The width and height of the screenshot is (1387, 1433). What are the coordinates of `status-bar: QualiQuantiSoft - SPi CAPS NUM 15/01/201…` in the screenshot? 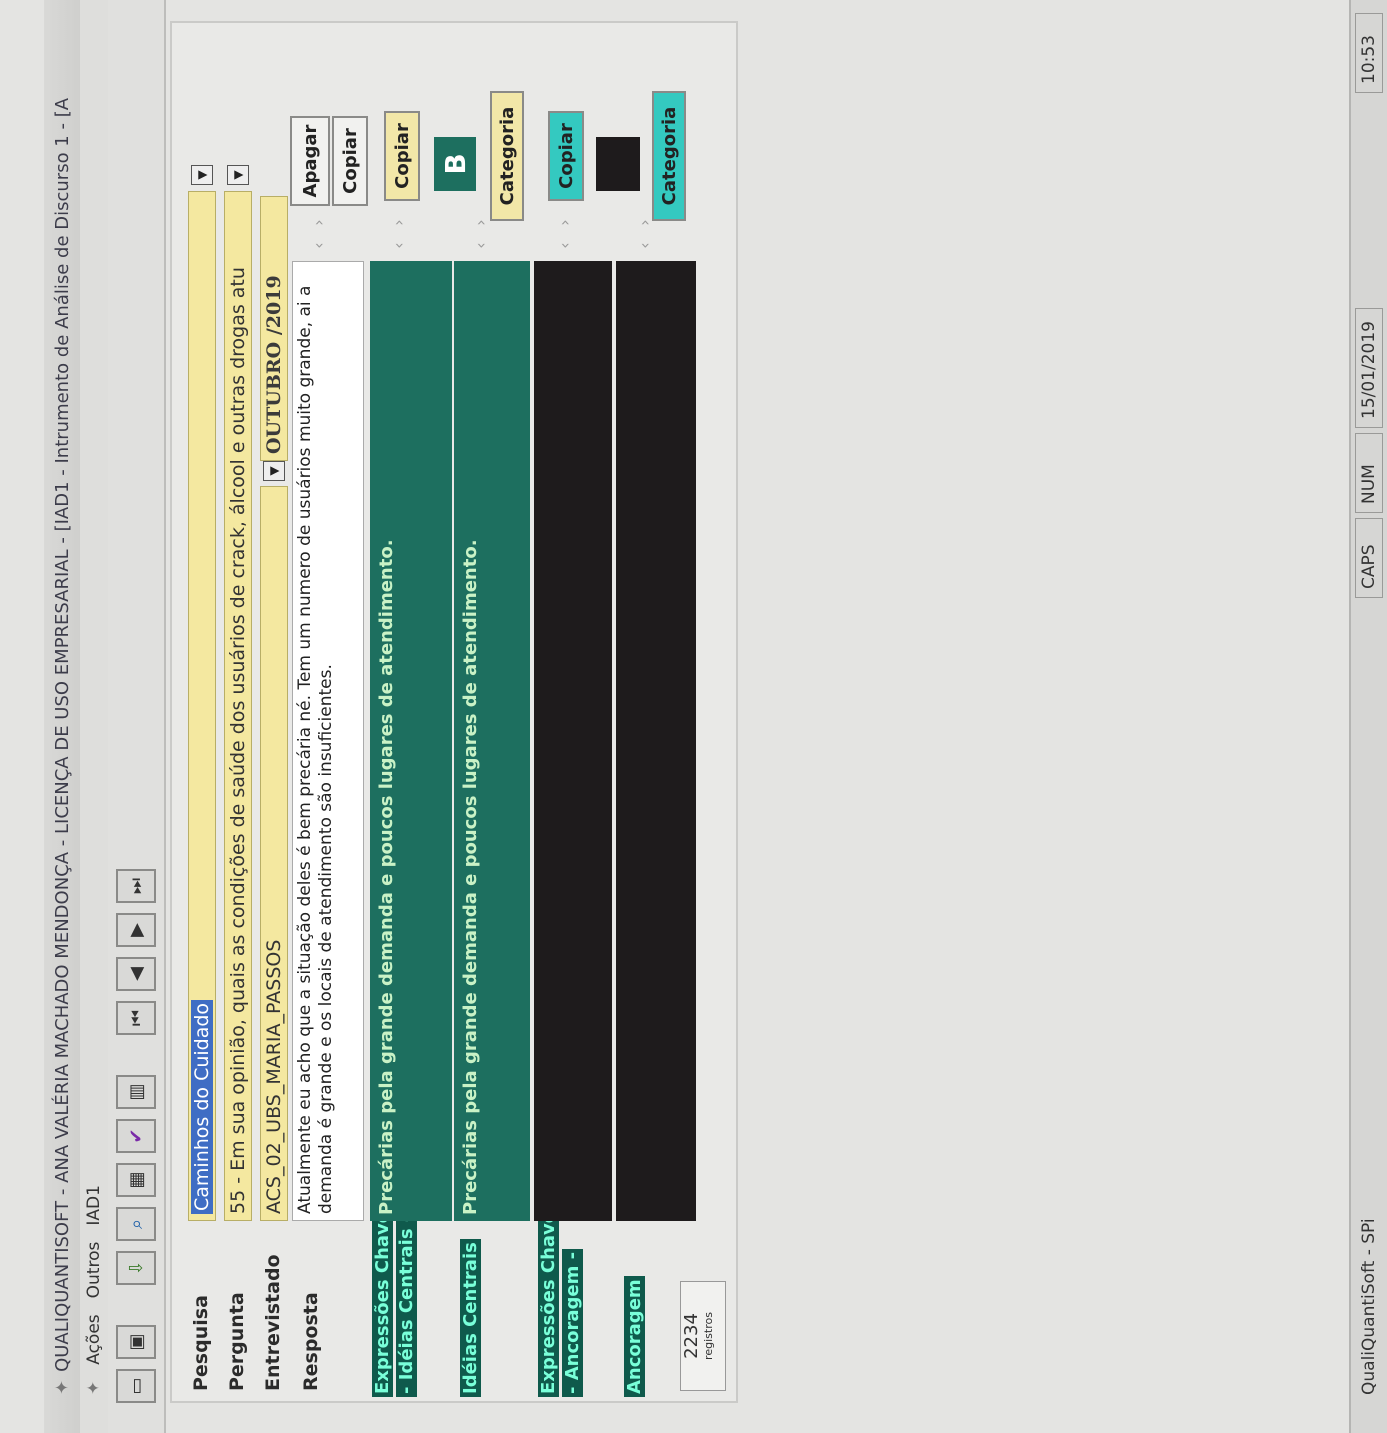 It's located at (1368, 716).